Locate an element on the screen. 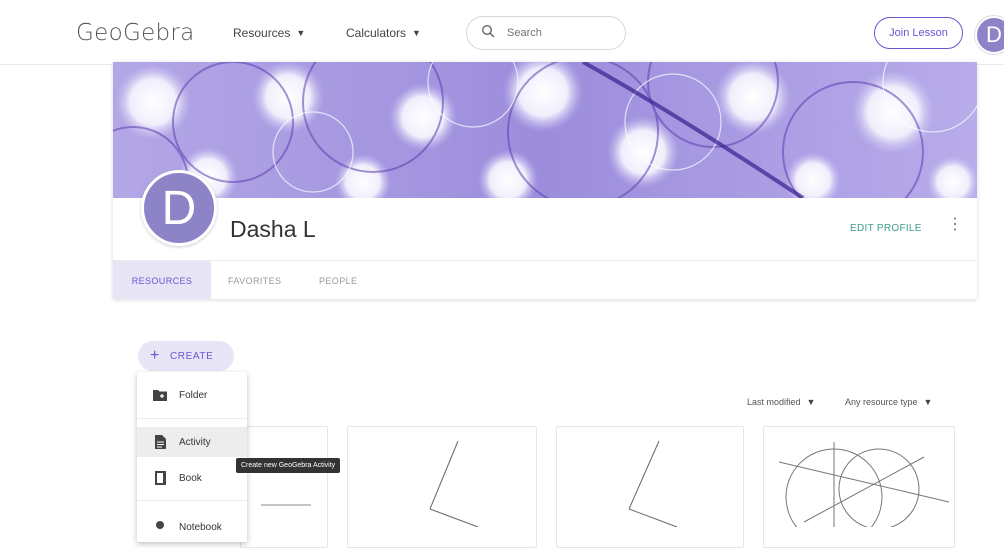 The image size is (1004, 548). calculators-menu: Calculators ▼ is located at coordinates (383, 33).